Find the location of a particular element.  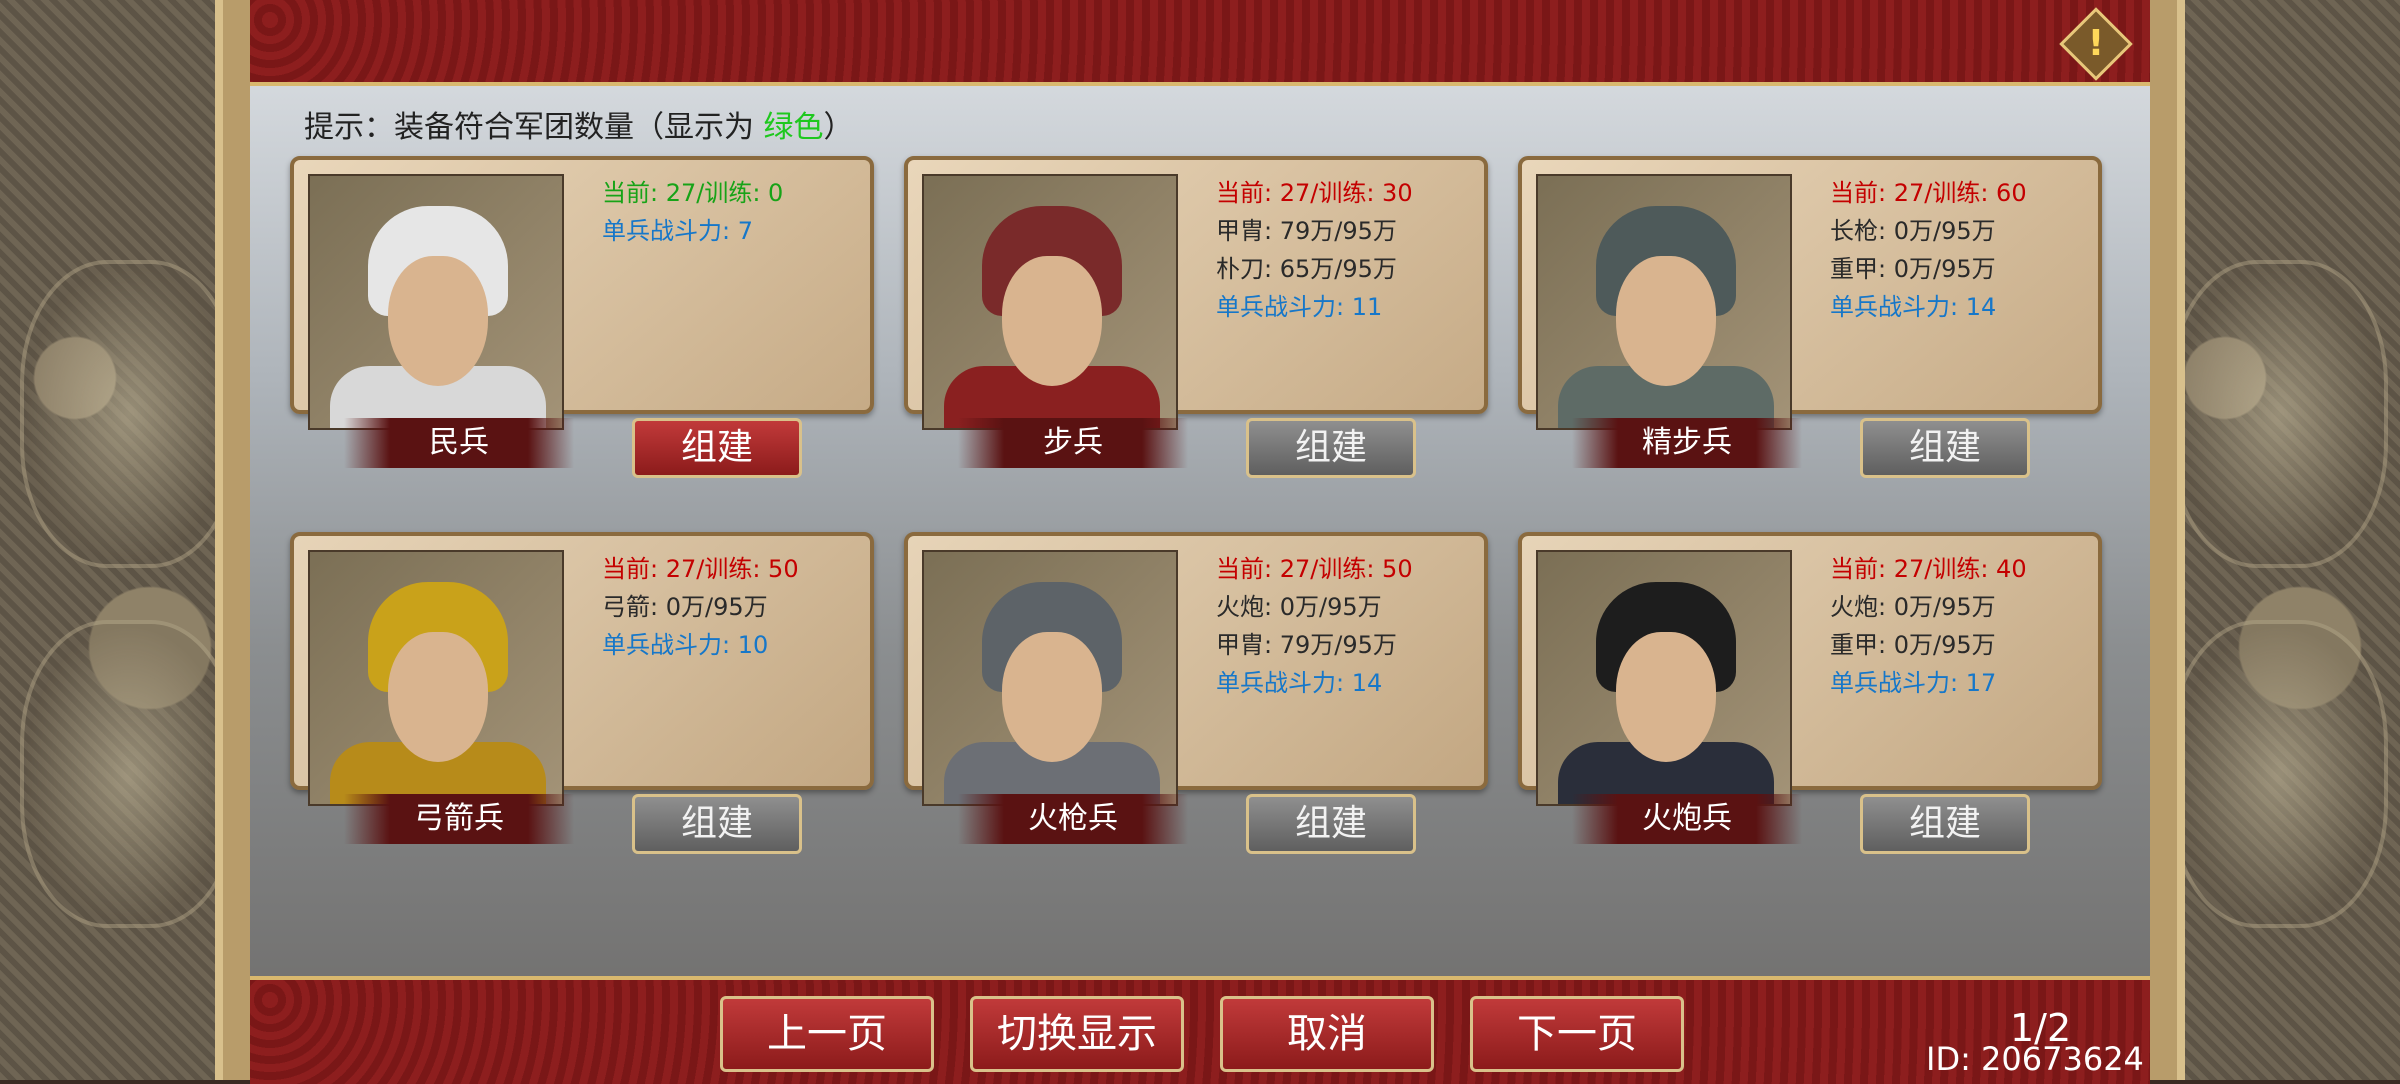

unit-current-count: 当前: 27/训练: 60 is located at coordinates (1928, 193).